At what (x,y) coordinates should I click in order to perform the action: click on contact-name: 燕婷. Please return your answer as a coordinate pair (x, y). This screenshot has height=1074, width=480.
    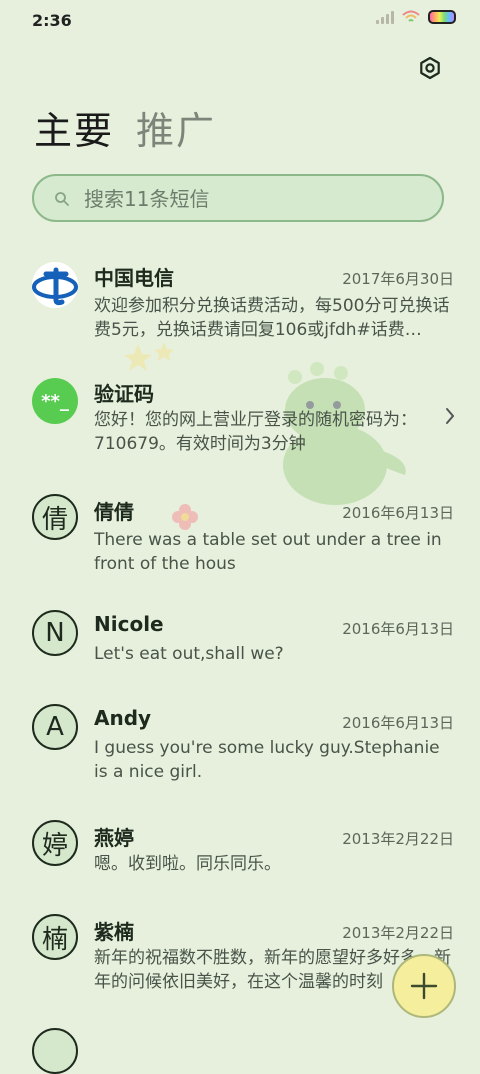
    Looking at the image, I should click on (114, 838).